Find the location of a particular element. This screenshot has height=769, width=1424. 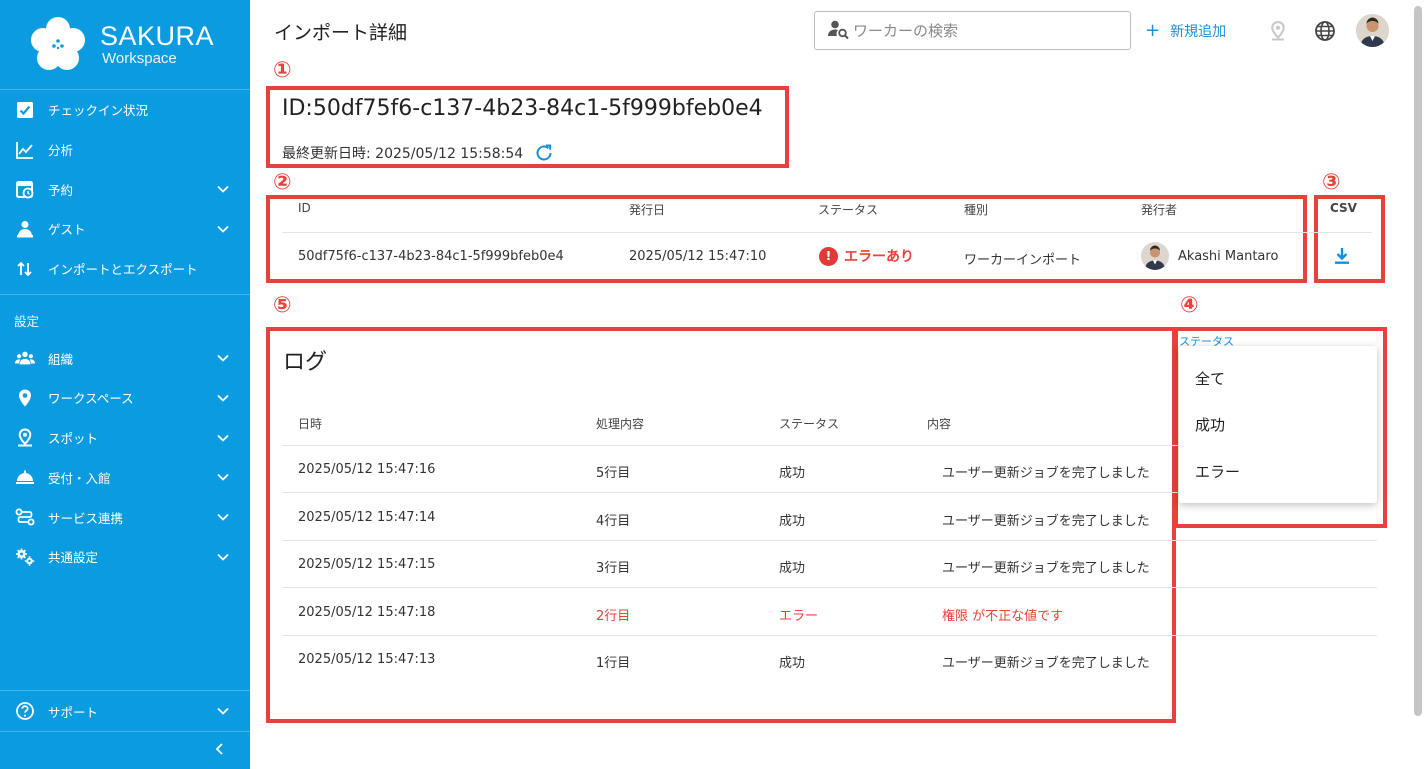

annotation-marker-1: ① is located at coordinates (282, 70).